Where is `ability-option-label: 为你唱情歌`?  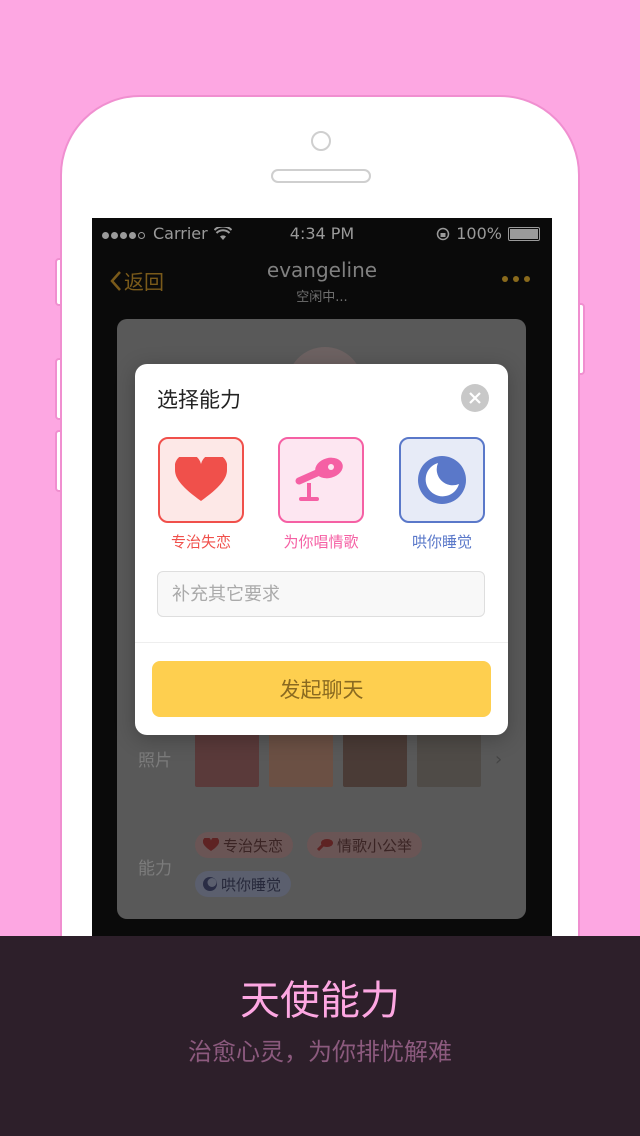 ability-option-label: 为你唱情歌 is located at coordinates (321, 542).